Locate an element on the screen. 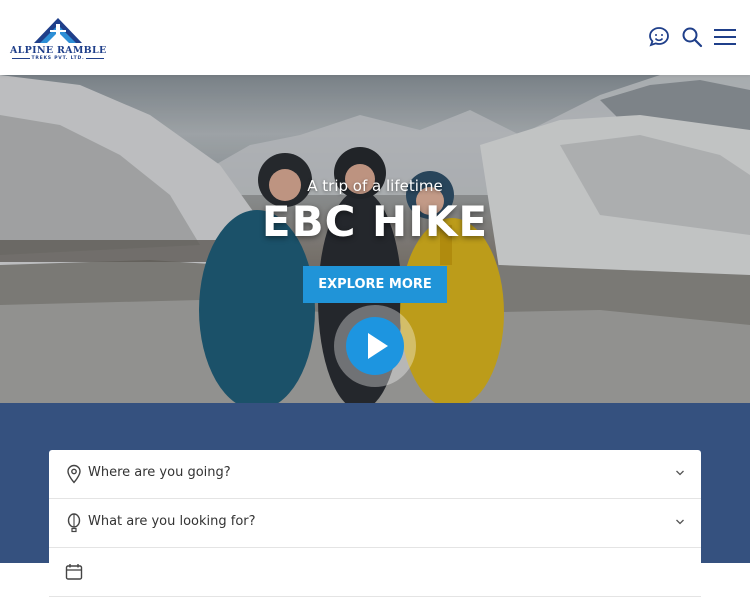 The height and width of the screenshot is (597, 750). date-select is located at coordinates (375, 572).